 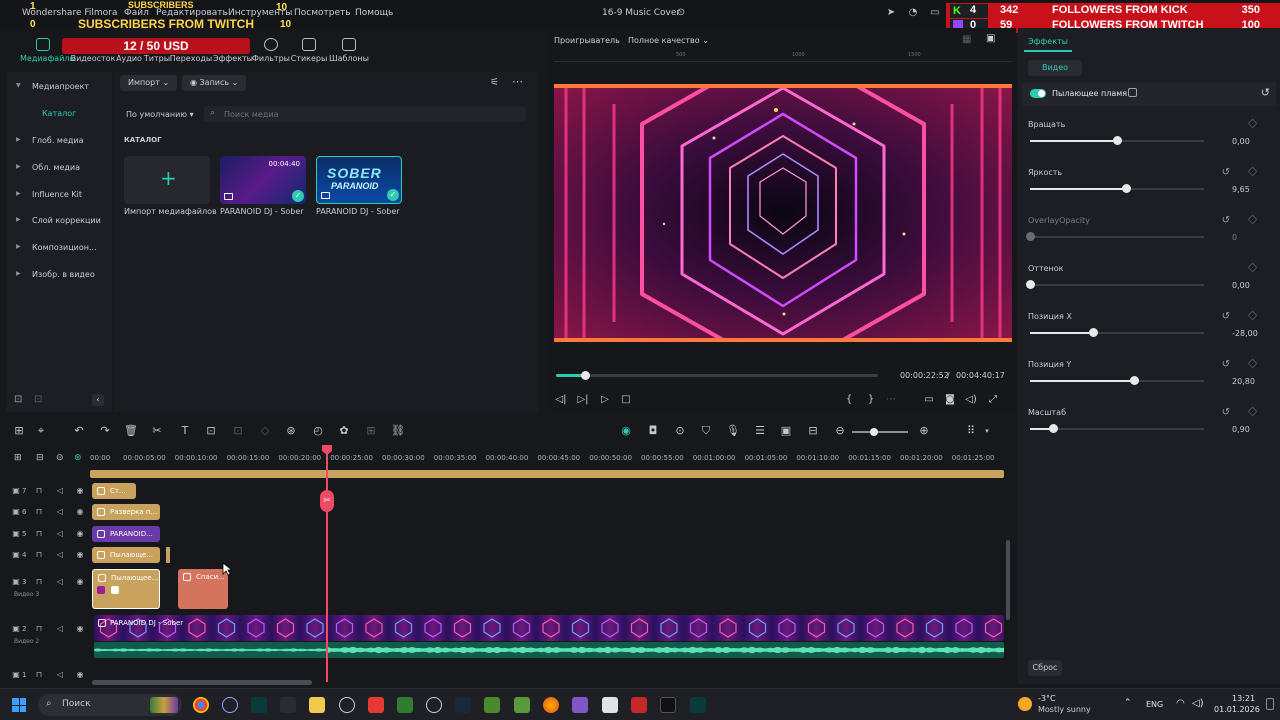 I want to click on select-tool-icon: ⌖, so click(x=41, y=431).